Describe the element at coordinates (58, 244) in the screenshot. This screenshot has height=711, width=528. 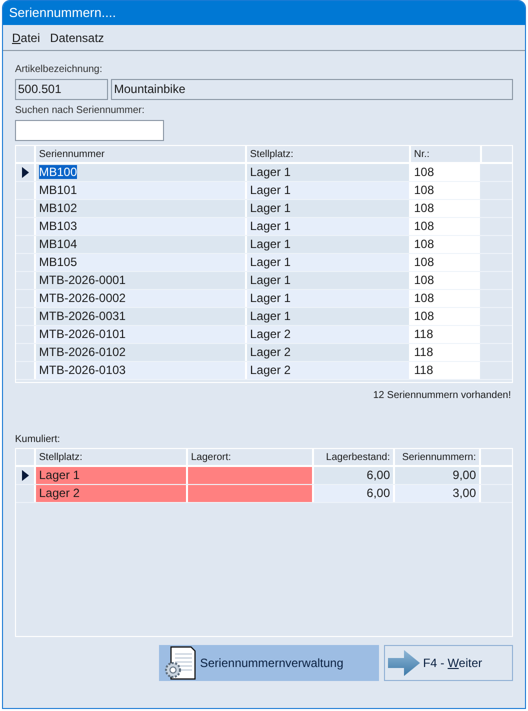
I see `table-cell: MB104` at that location.